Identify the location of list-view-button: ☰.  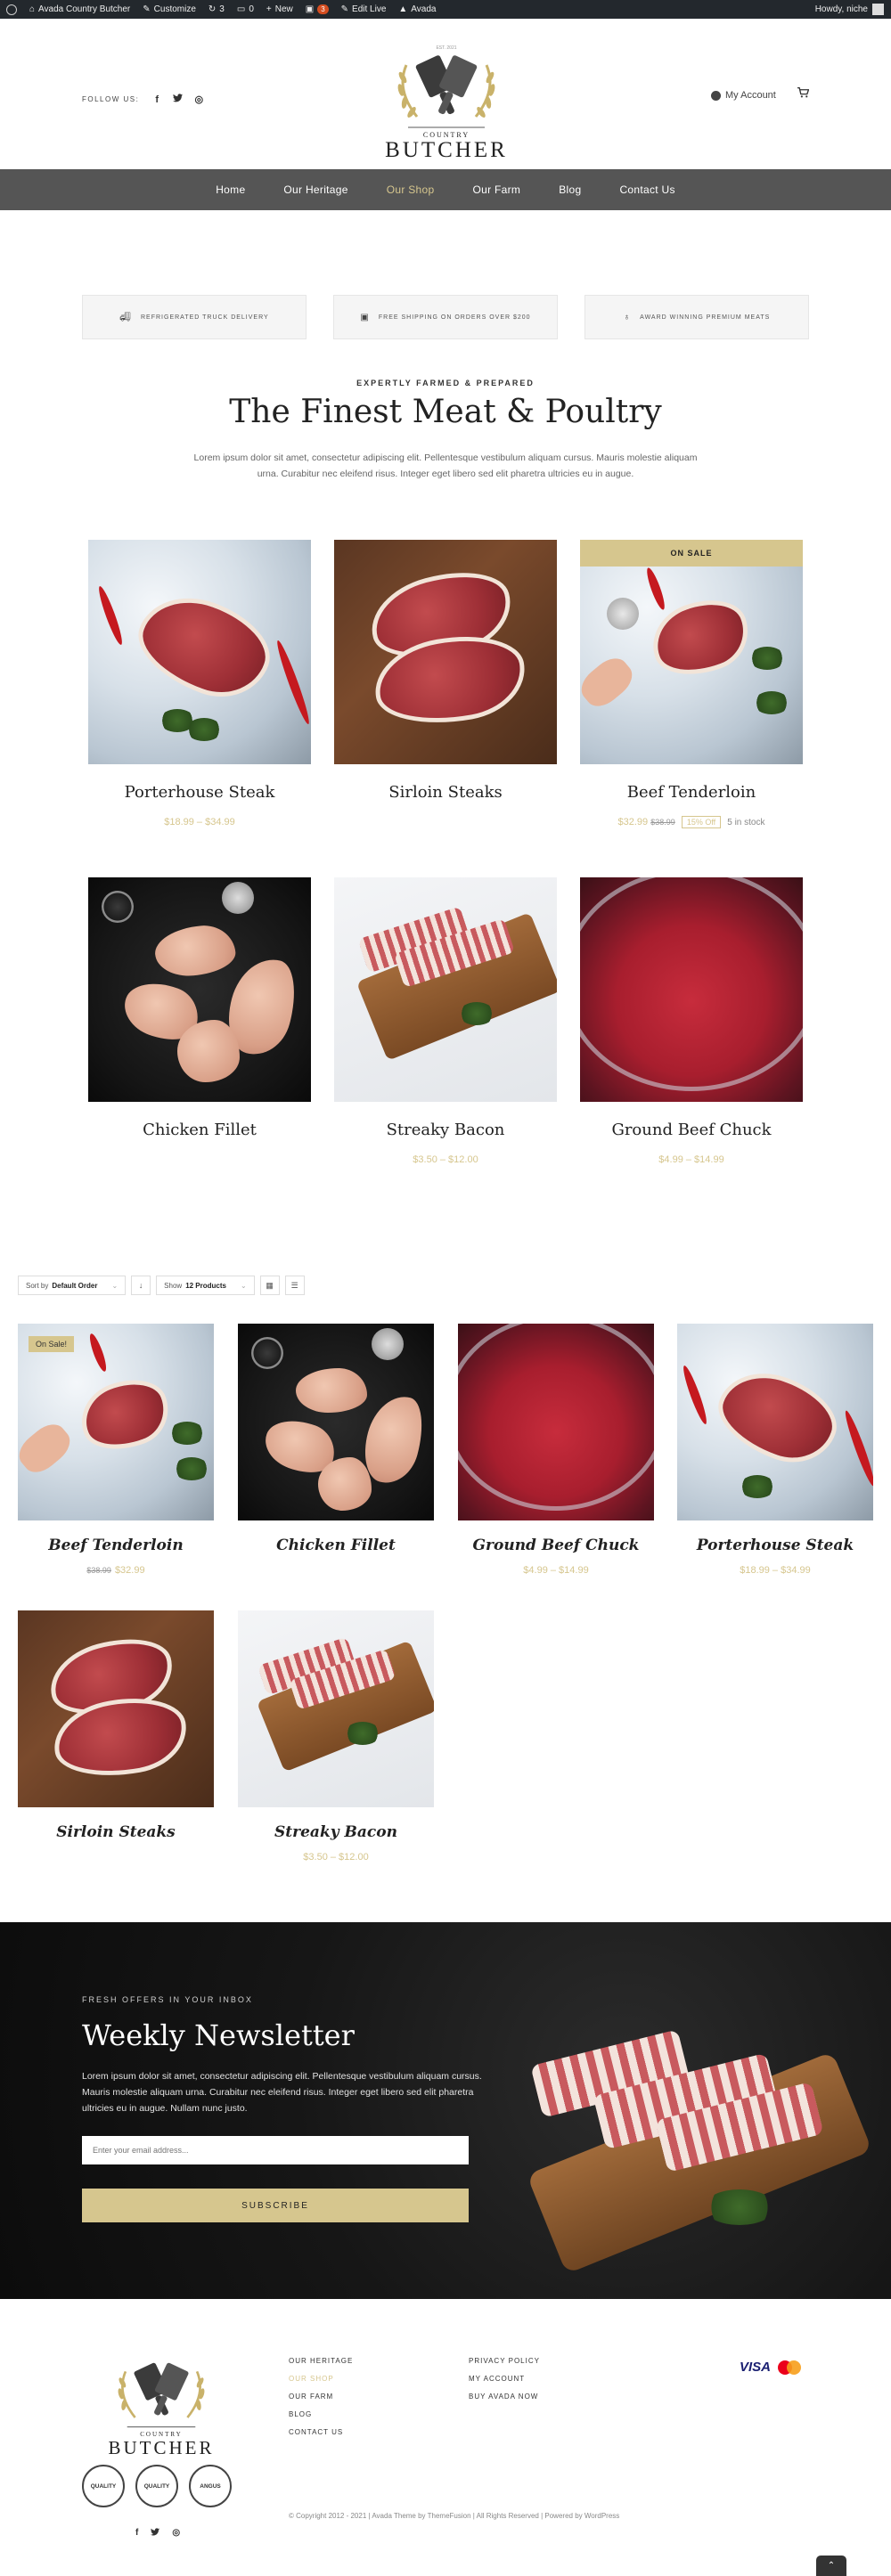
(294, 1285).